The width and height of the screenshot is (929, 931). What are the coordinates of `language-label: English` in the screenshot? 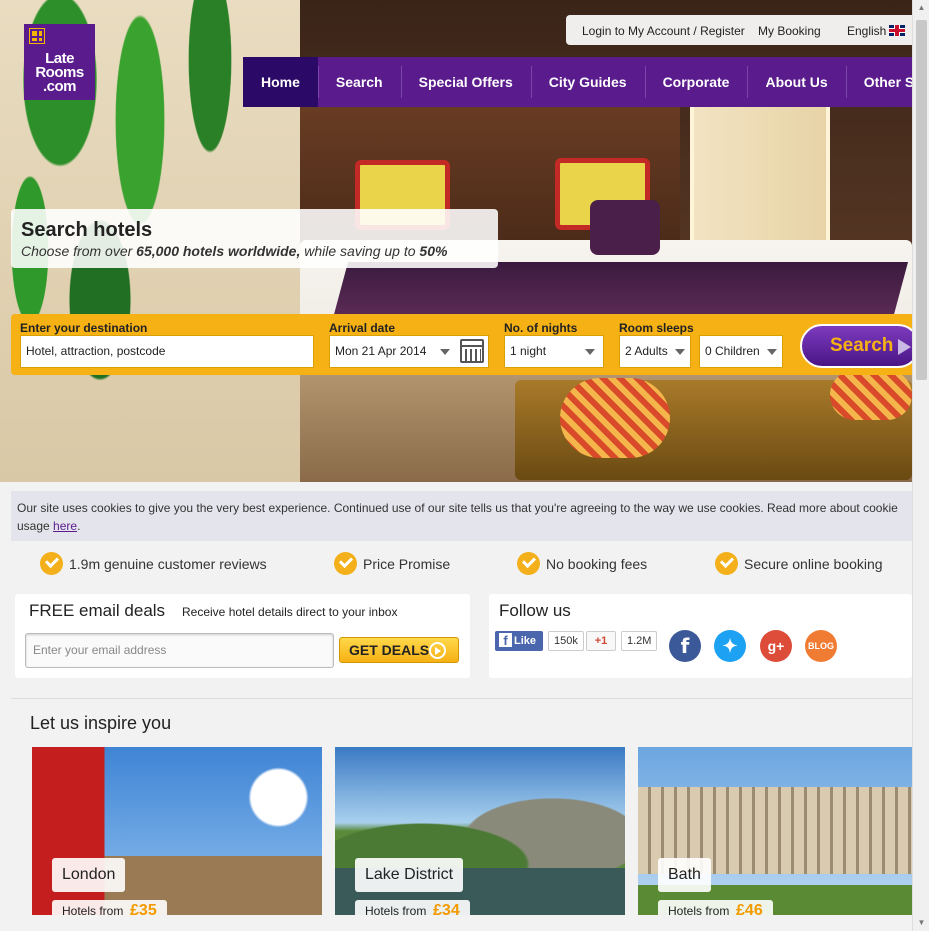 It's located at (867, 31).